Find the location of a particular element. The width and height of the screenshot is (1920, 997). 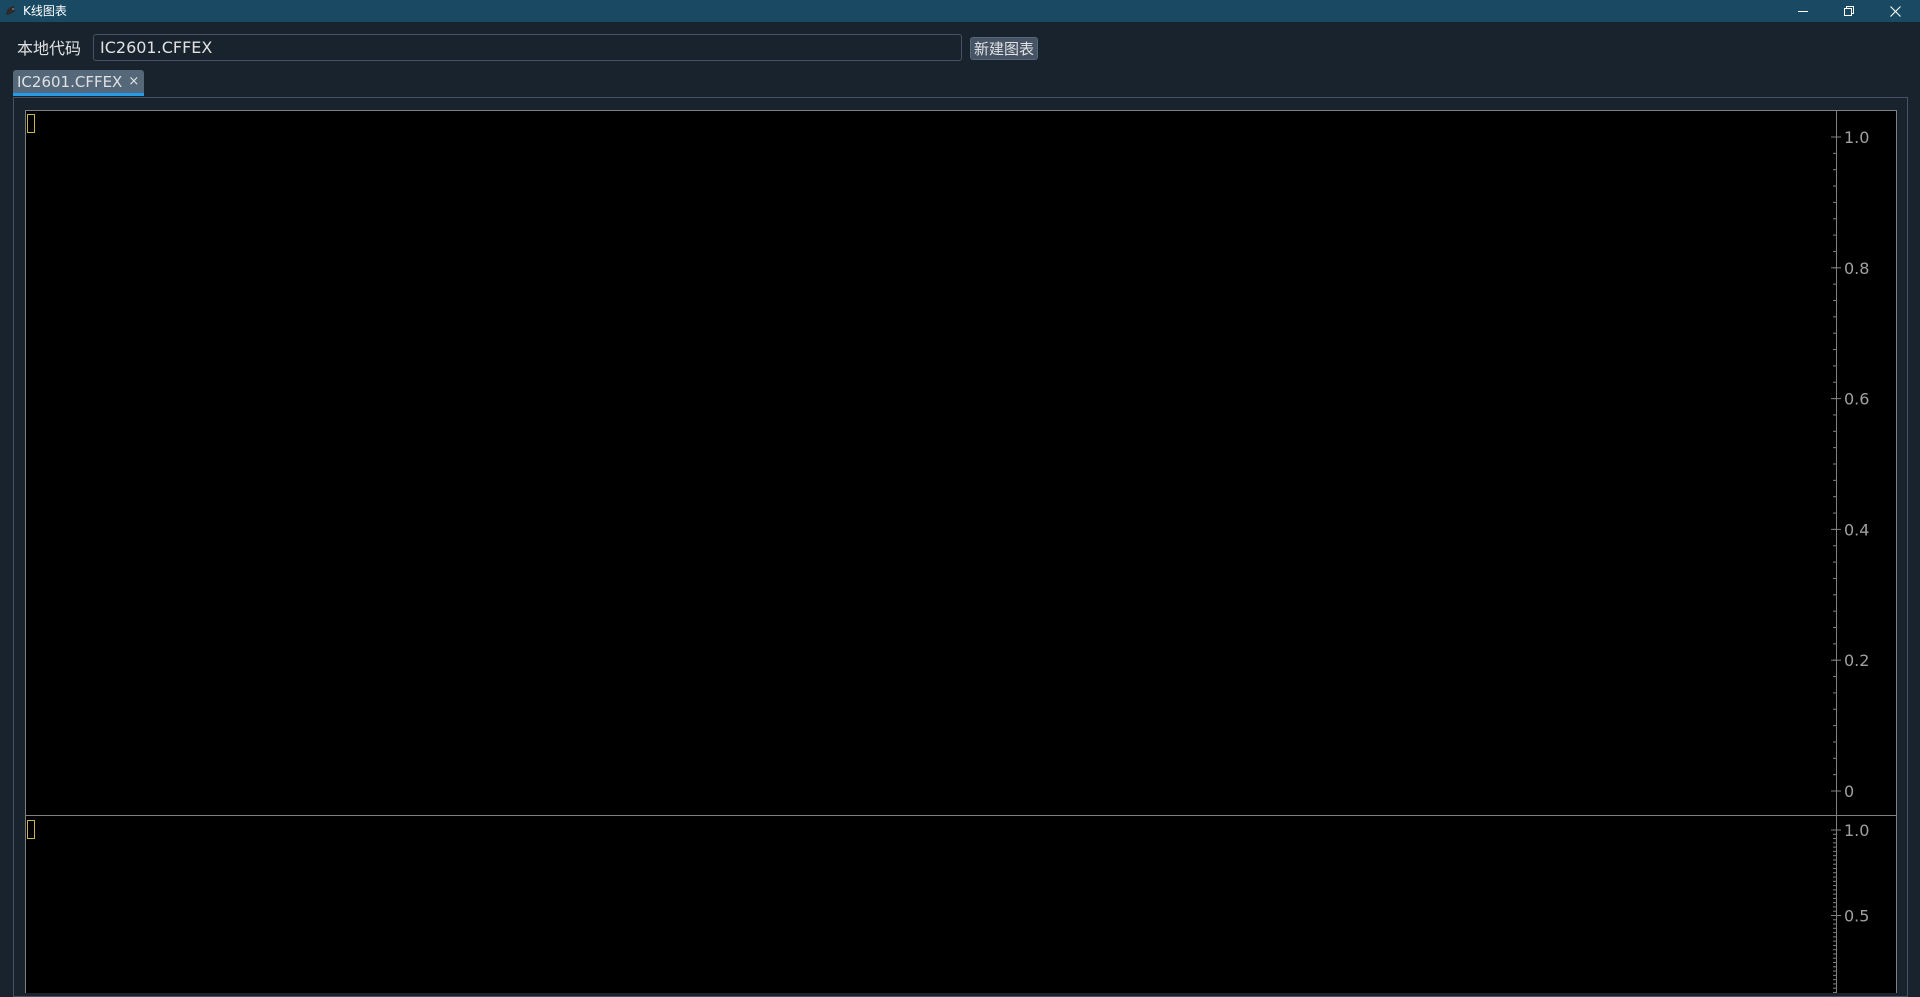

y-tick-label-1-1: 0.5 is located at coordinates (1856, 916).